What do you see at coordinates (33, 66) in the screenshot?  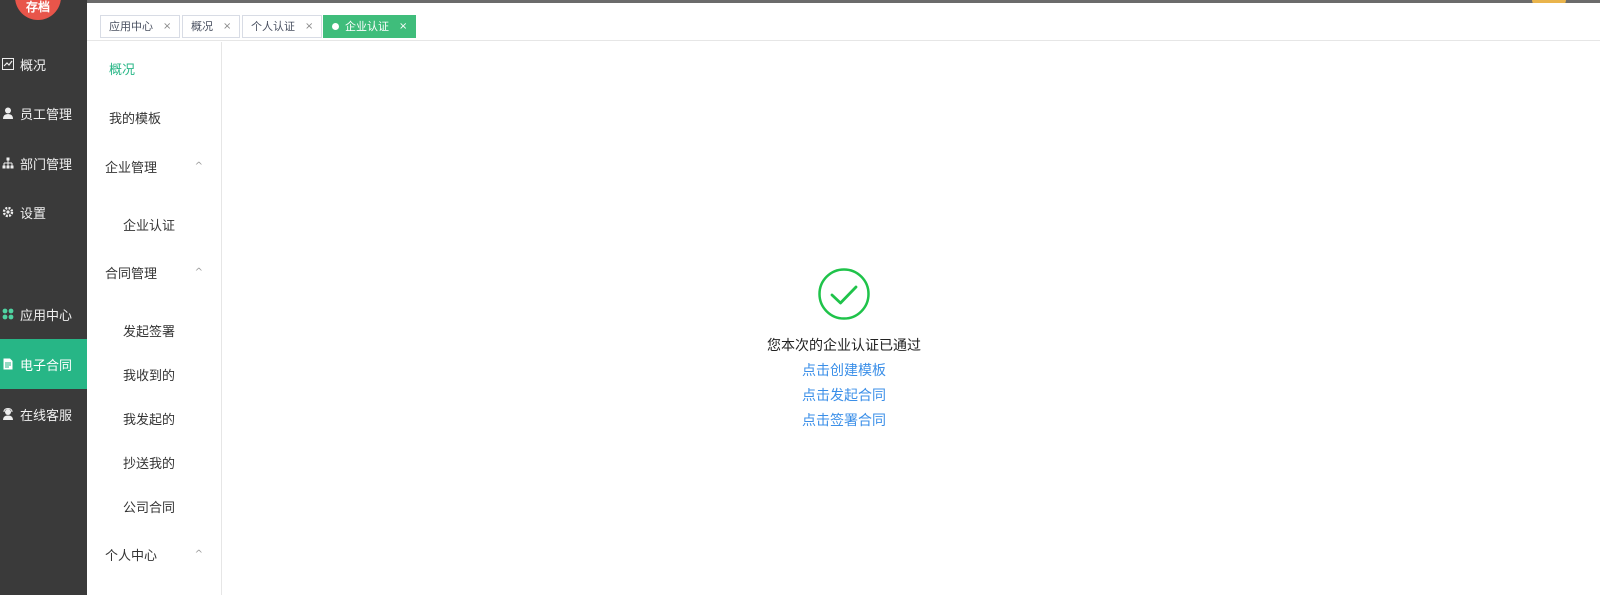 I see `rail-item-label: 概况` at bounding box center [33, 66].